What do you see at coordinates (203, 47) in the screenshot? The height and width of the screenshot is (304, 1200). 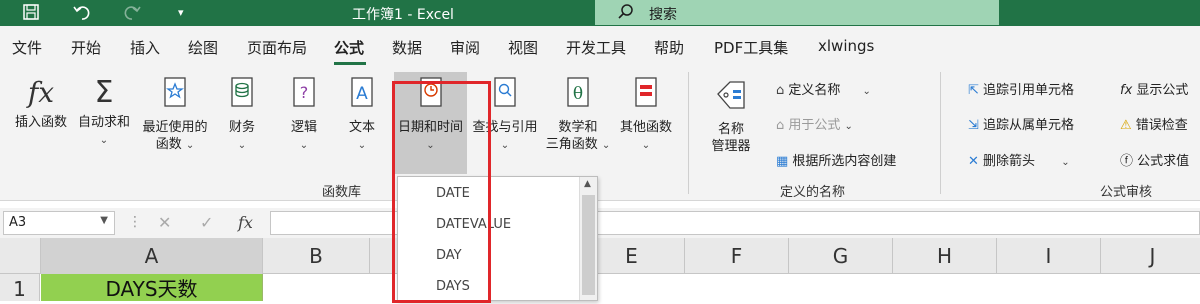 I see `tab-draw: 绘图` at bounding box center [203, 47].